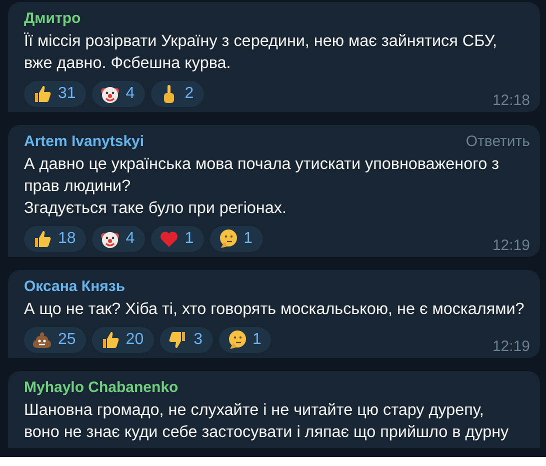  Describe the element at coordinates (262, 186) in the screenshot. I see `message-text: А давно це українська мова почала утискати уповноваженого з прав людини? Згадується таке було при регіонах.` at that location.